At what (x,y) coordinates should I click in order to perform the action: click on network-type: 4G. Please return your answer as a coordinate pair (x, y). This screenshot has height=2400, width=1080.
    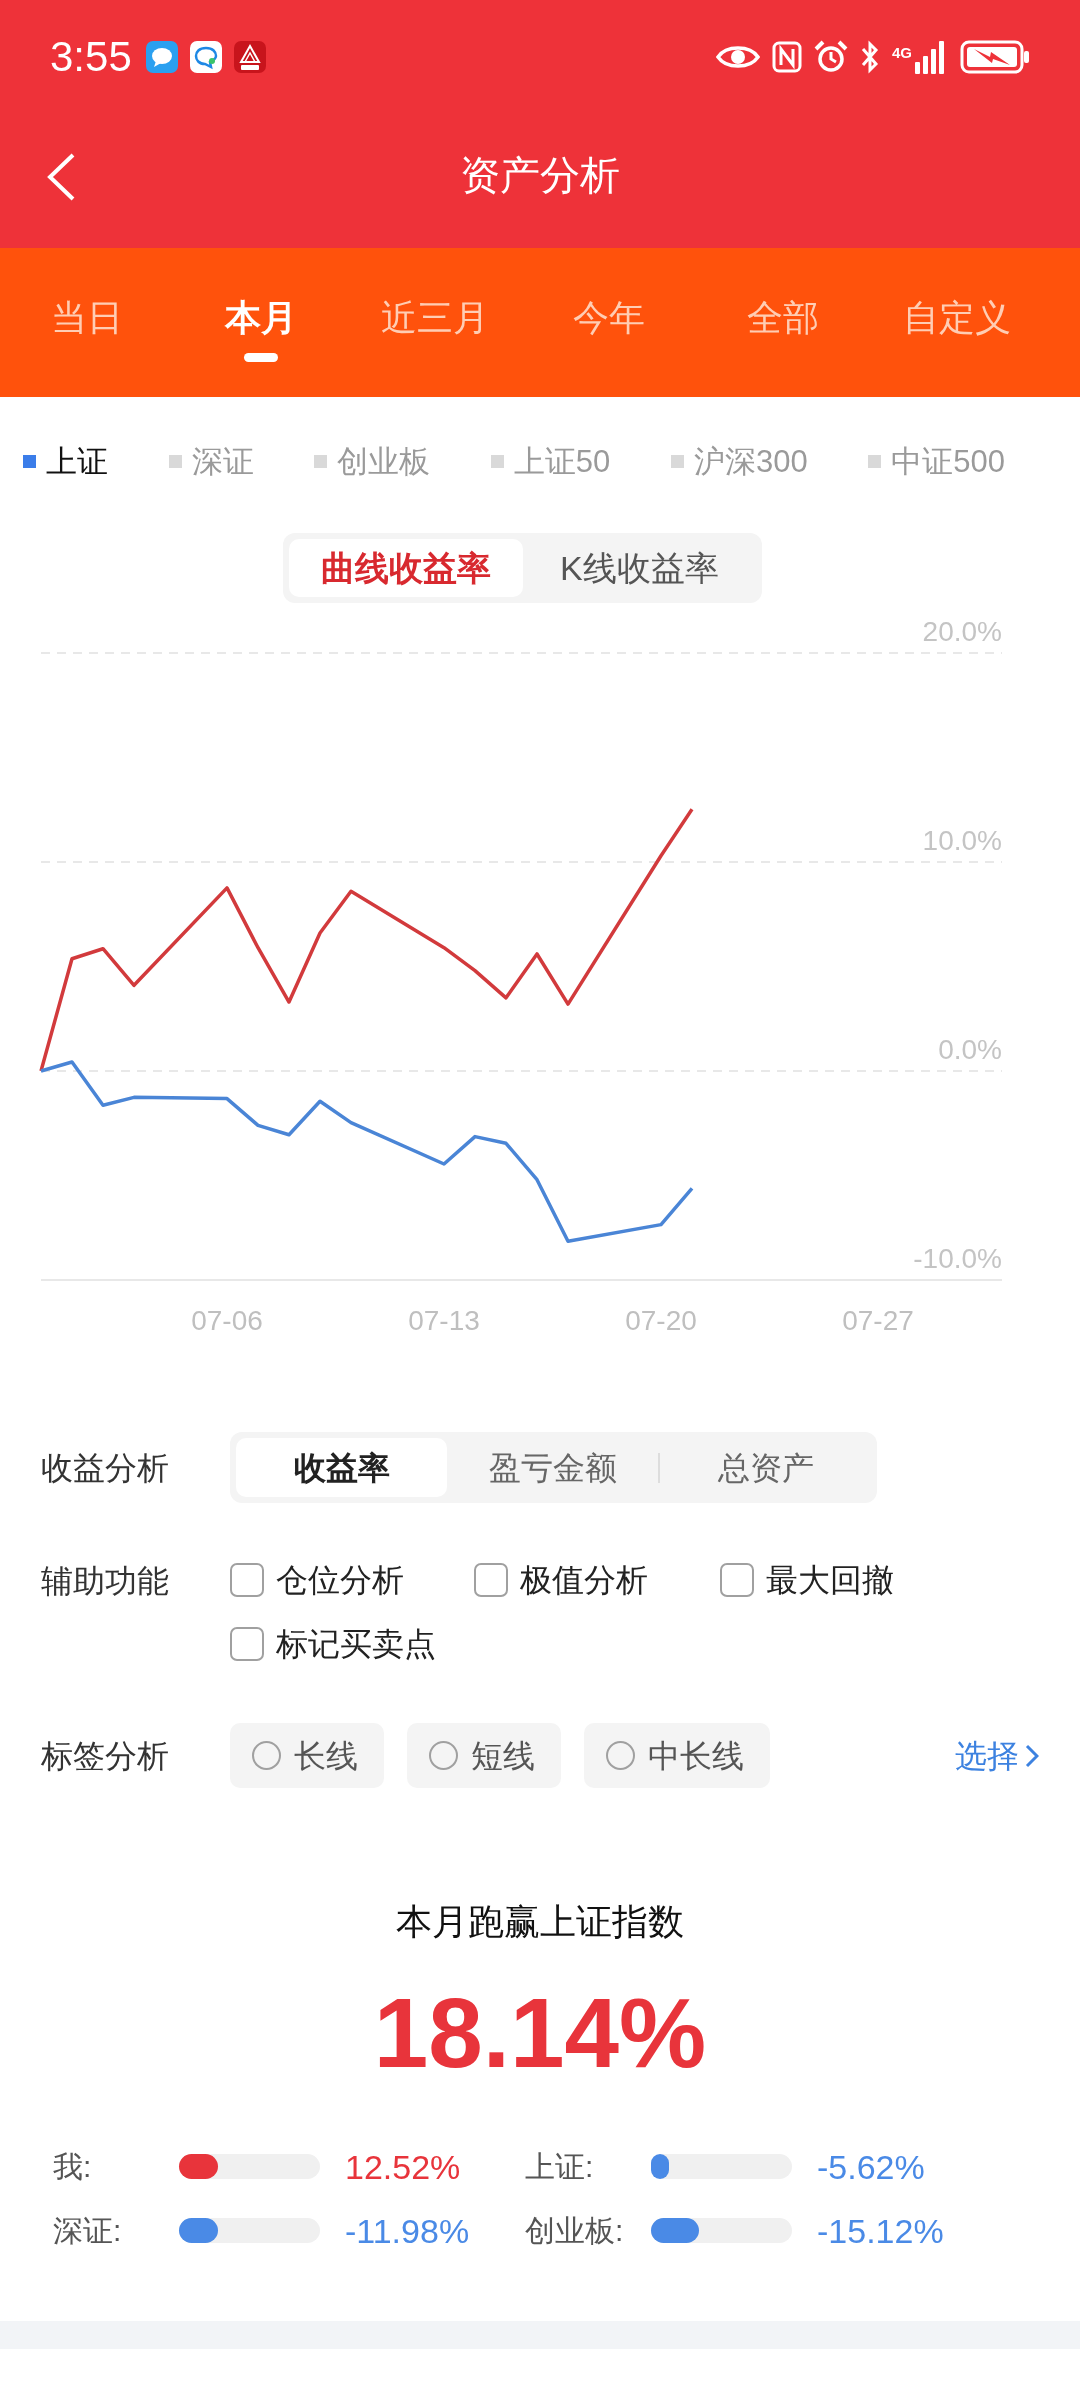
    Looking at the image, I should click on (902, 52).